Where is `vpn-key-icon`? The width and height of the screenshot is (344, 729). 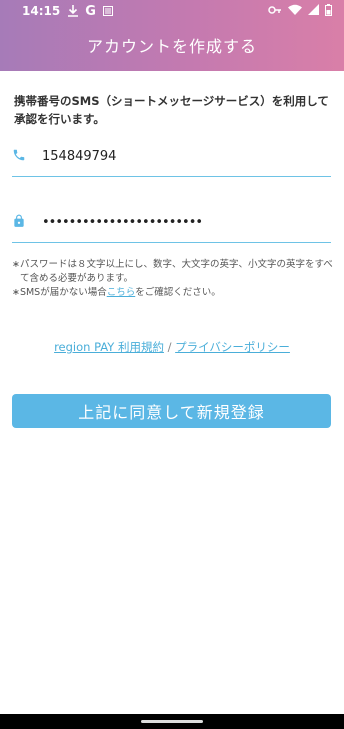
vpn-key-icon is located at coordinates (275, 11).